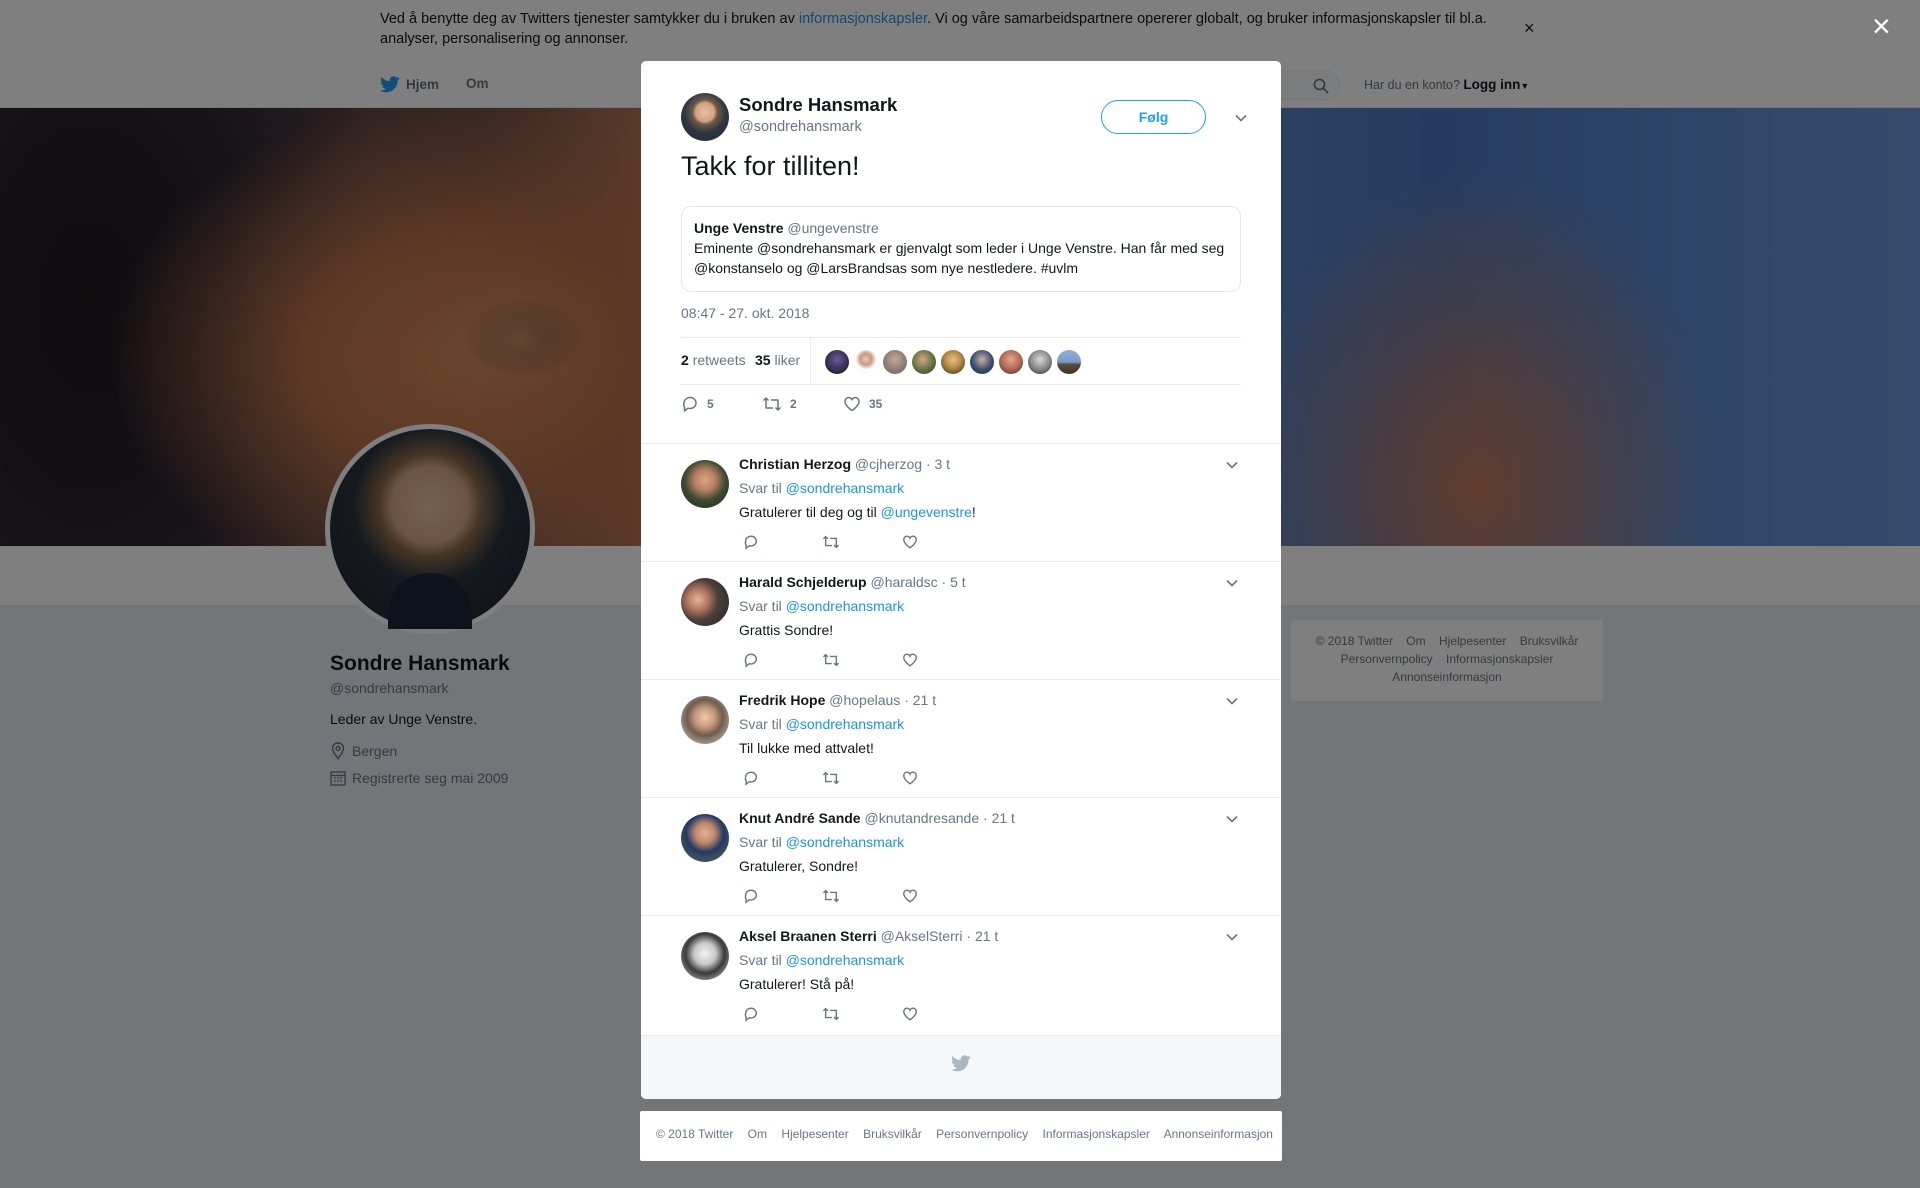 The width and height of the screenshot is (1920, 1188). Describe the element at coordinates (795, 464) in the screenshot. I see `reply-author-name: Christian Herzog` at that location.